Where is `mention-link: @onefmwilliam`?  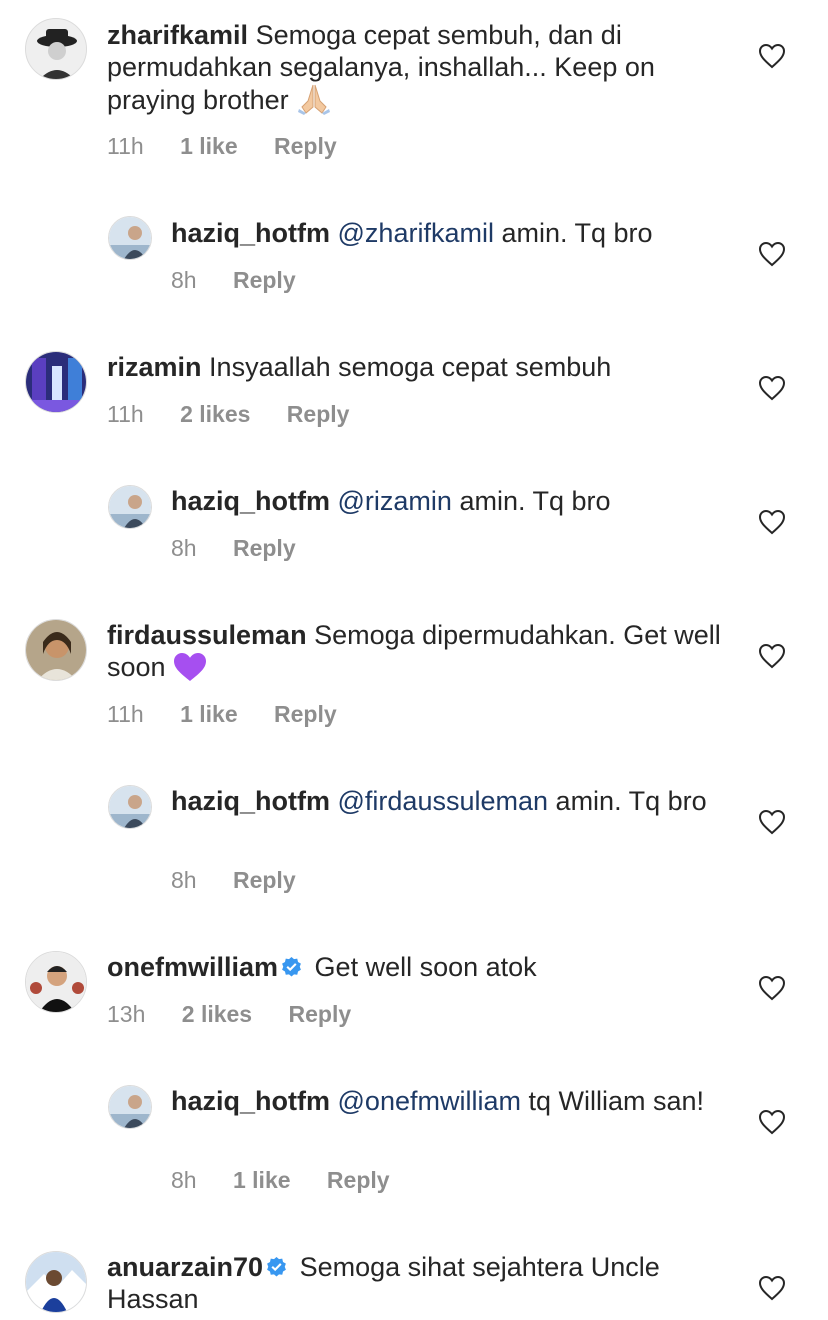 mention-link: @onefmwilliam is located at coordinates (429, 1101).